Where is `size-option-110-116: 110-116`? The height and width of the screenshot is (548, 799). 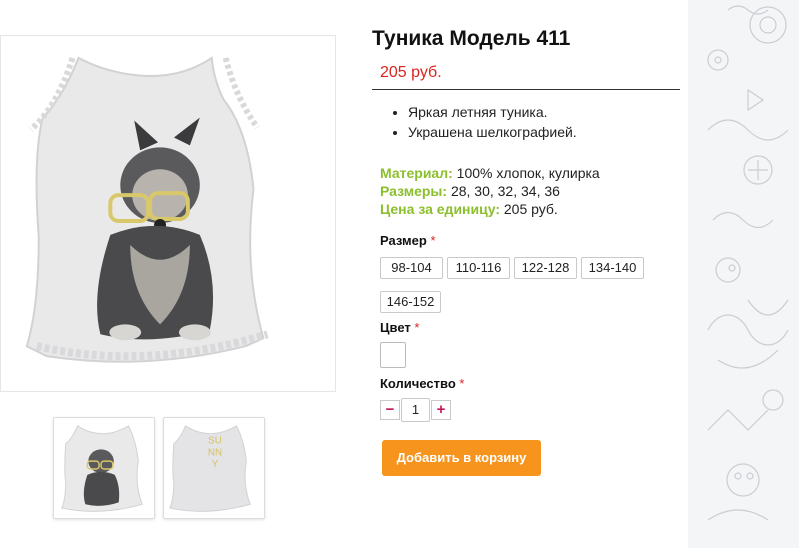 size-option-110-116: 110-116 is located at coordinates (478, 268).